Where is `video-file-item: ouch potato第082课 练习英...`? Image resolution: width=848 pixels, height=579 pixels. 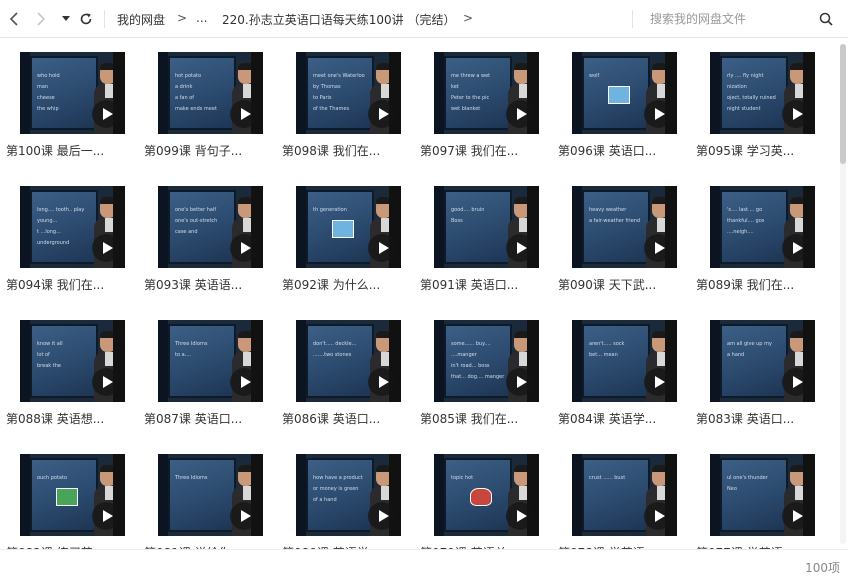 video-file-item: ouch potato第082课 练习英... is located at coordinates (64, 495).